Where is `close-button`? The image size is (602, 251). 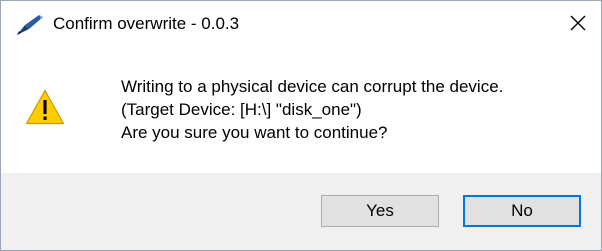 close-button is located at coordinates (578, 23).